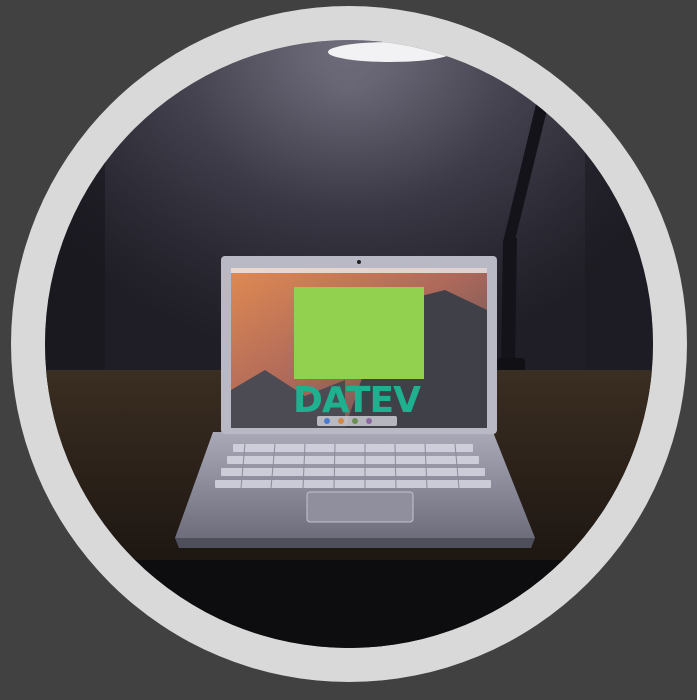 The image size is (697, 700). Describe the element at coordinates (357, 400) in the screenshot. I see `logo-wordmark: DATEV` at that location.